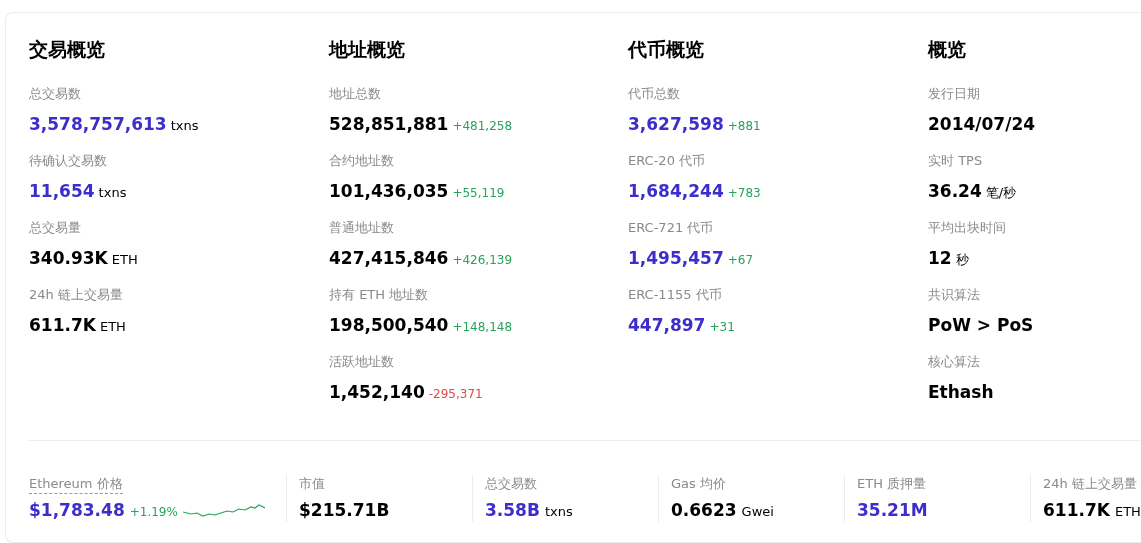 Image resolution: width=1141 pixels, height=543 pixels. What do you see at coordinates (389, 325) in the screenshot?
I see `stat-value: 198,500,540` at bounding box center [389, 325].